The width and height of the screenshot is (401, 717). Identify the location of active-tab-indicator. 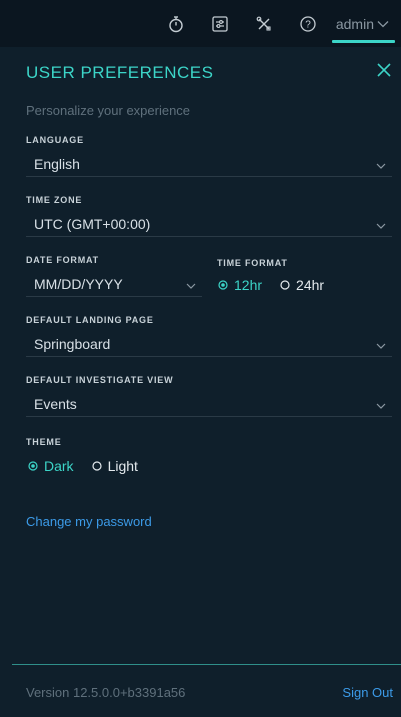
(363, 41).